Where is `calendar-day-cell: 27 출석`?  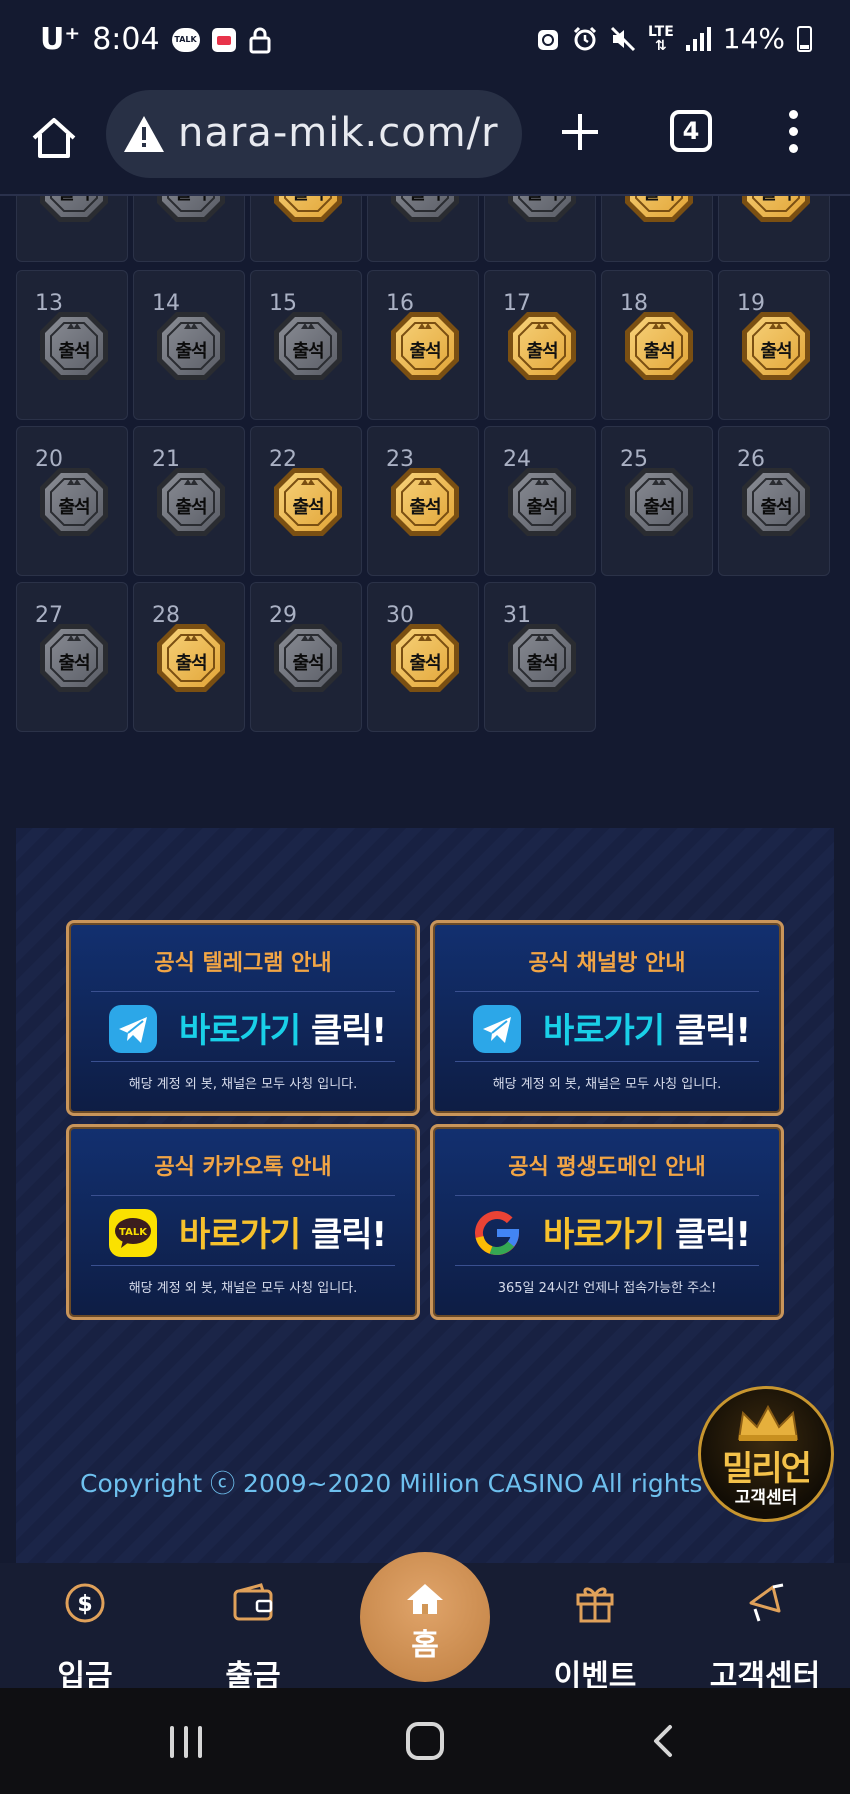
calendar-day-cell: 27 출석 is located at coordinates (72, 657).